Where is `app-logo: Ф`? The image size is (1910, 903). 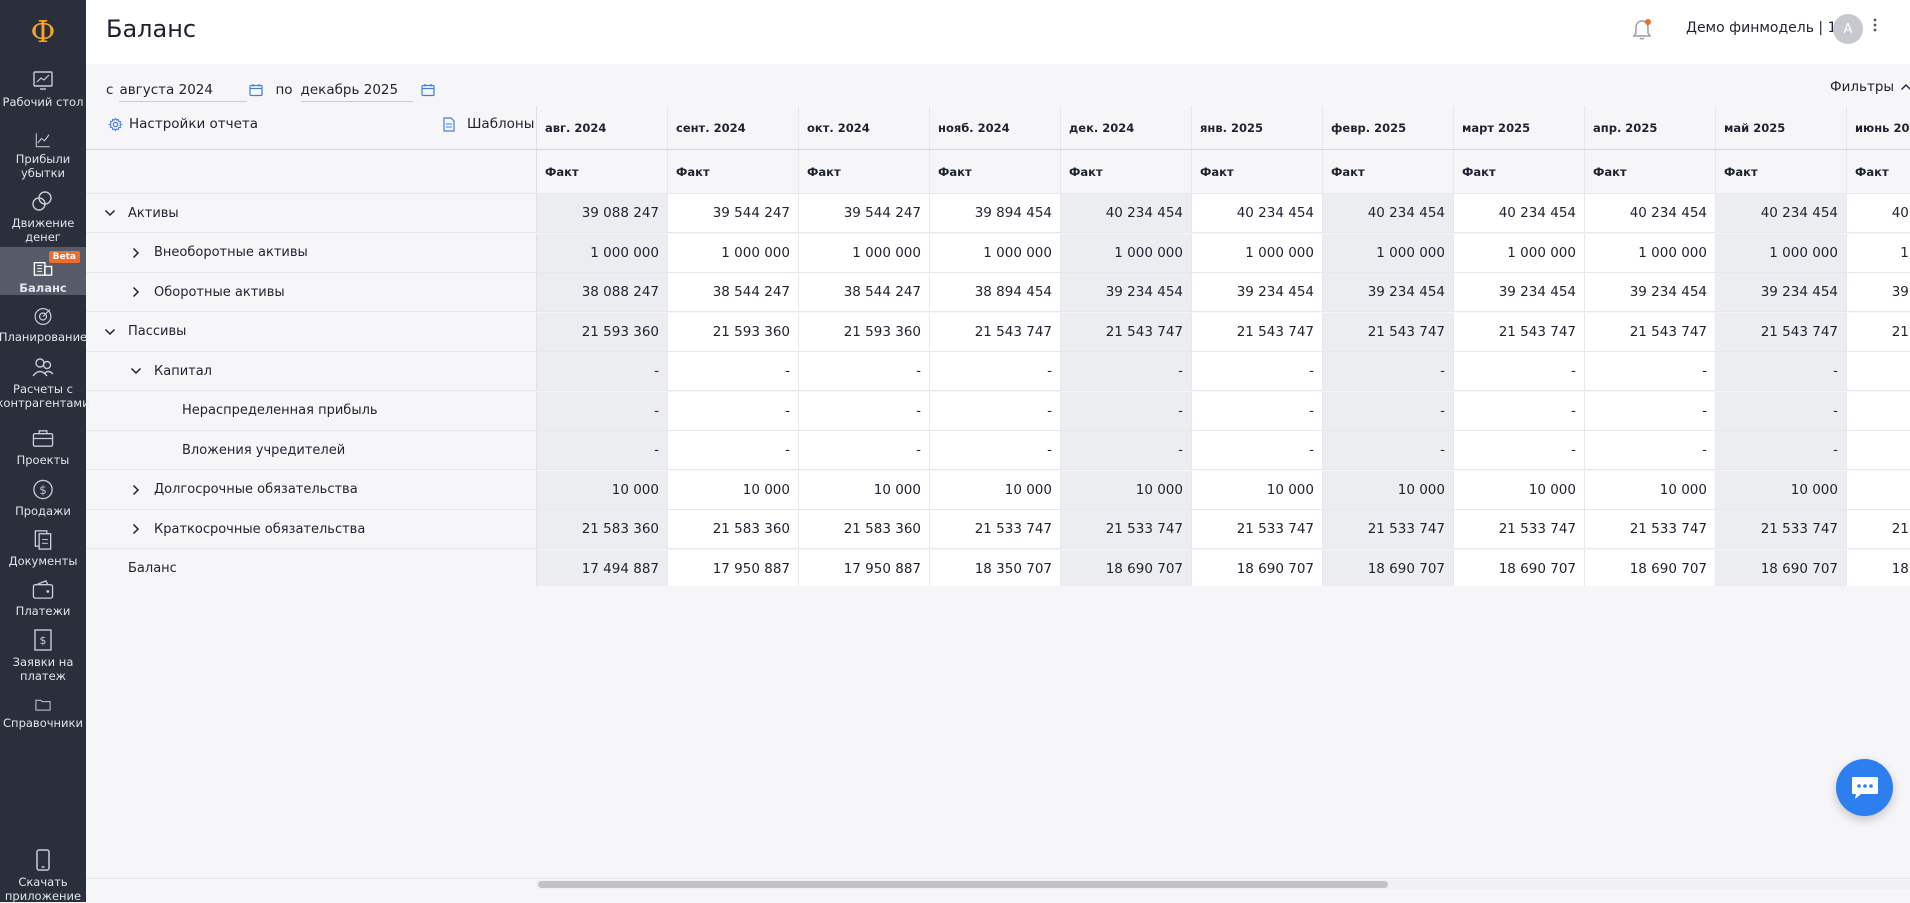 app-logo: Ф is located at coordinates (43, 31).